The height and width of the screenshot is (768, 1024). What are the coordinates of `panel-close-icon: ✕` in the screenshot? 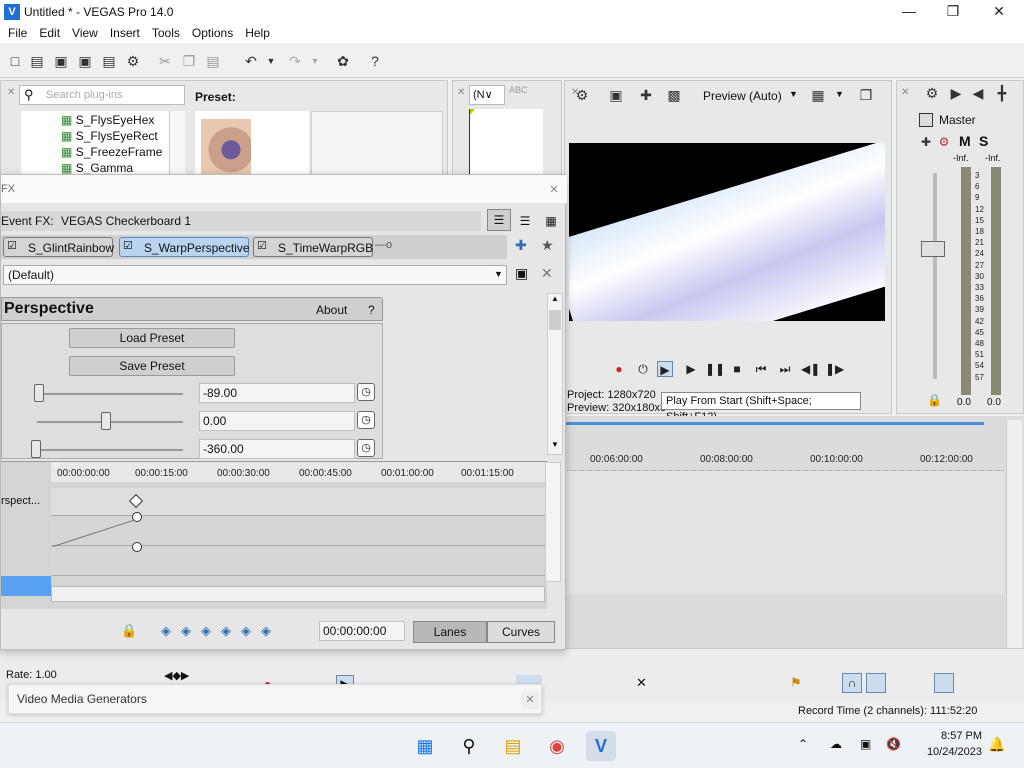 It's located at (11, 92).